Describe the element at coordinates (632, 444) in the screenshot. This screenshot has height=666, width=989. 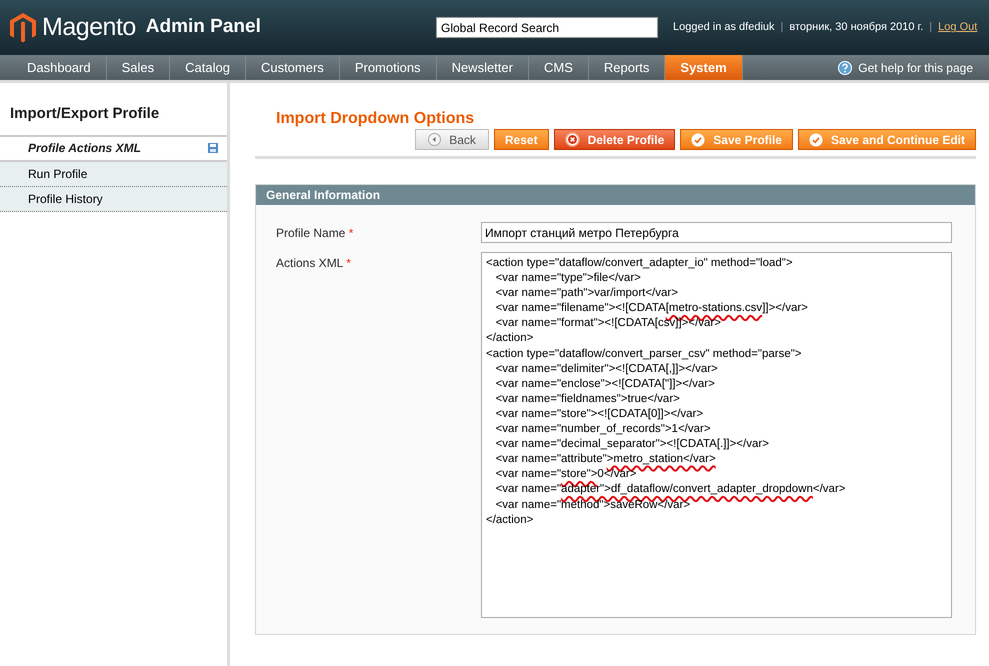
I see `code-line: <var name="decimal_separator"><![CDATA[.]]></var>` at that location.